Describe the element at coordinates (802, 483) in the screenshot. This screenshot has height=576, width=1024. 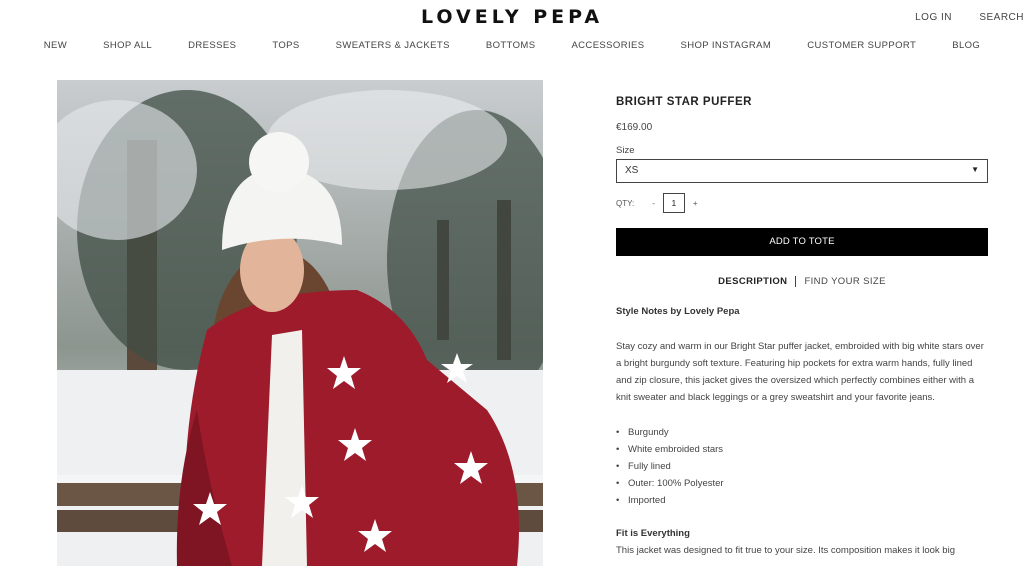
I see `list-item: Outer: 100% Polyester` at that location.